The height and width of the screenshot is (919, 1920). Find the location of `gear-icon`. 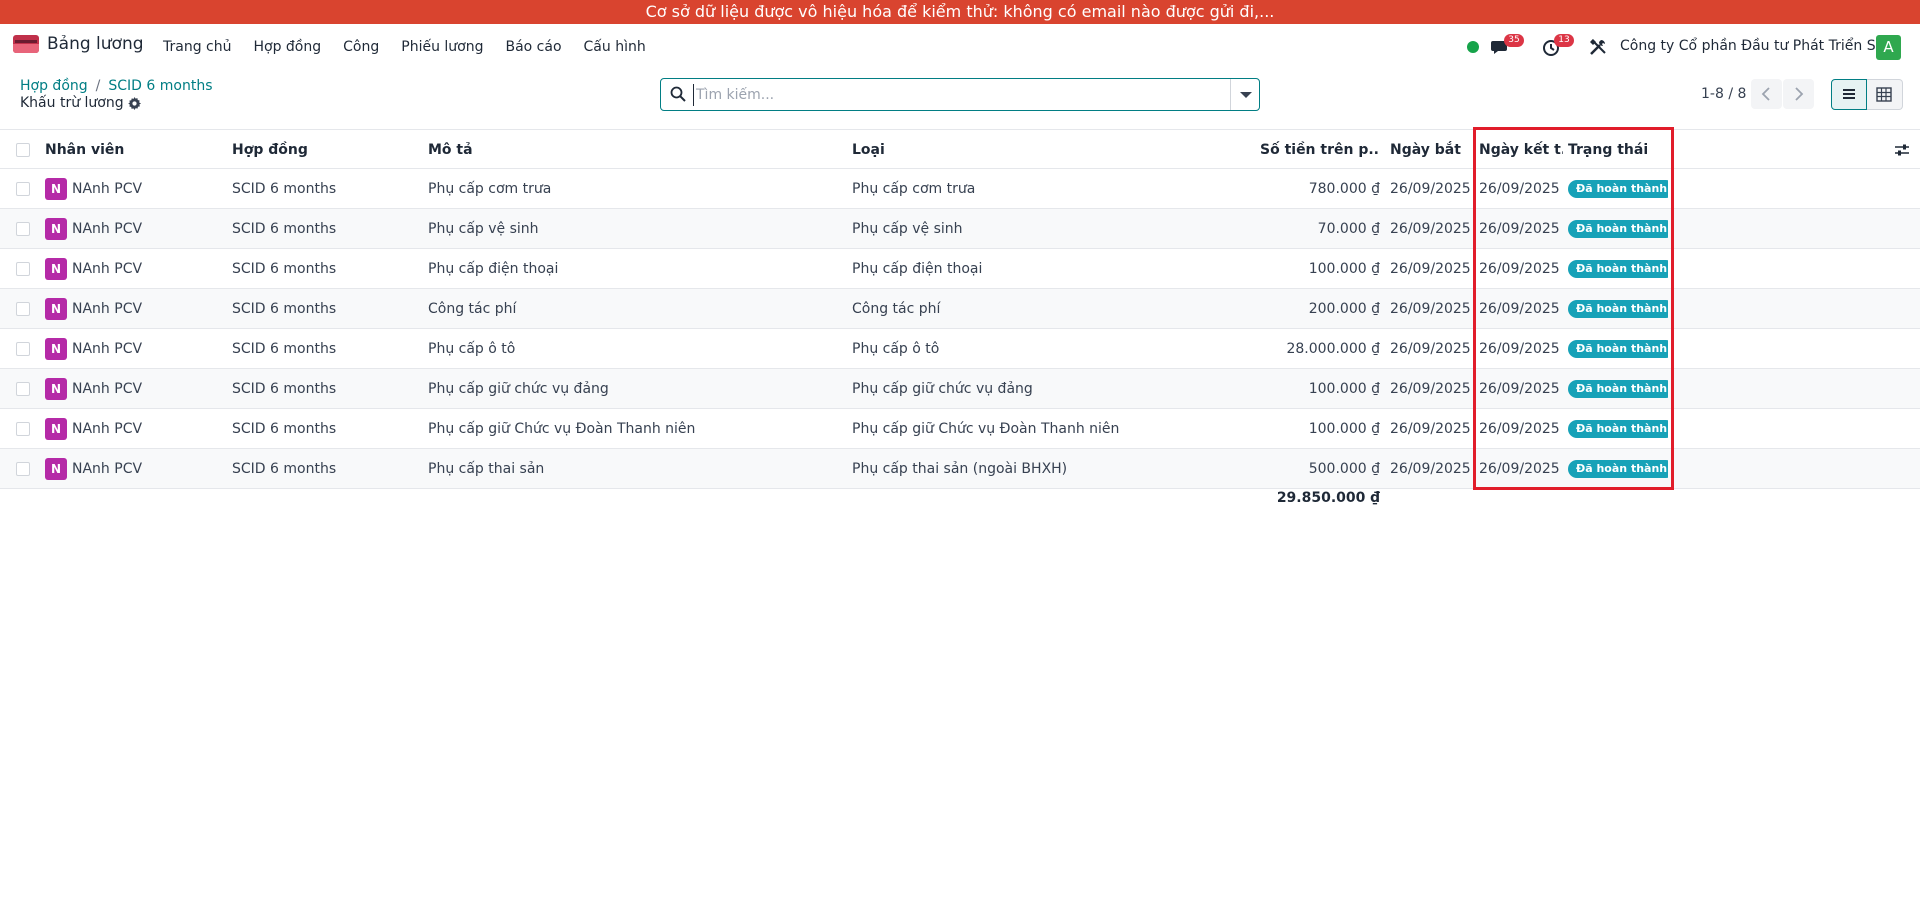

gear-icon is located at coordinates (134, 103).